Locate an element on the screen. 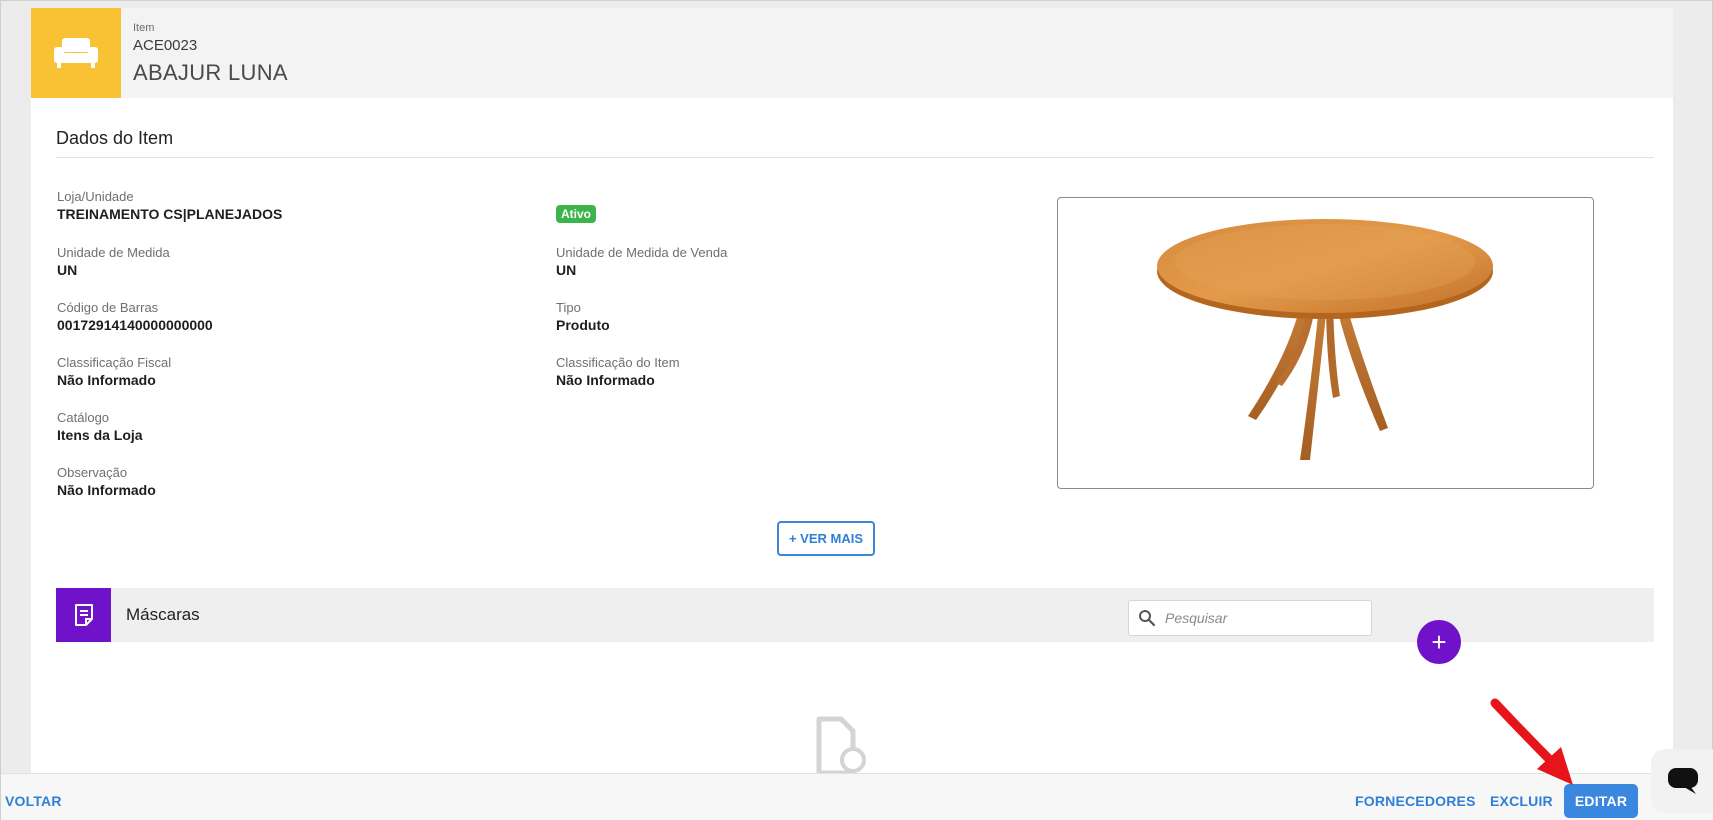  field-value: Produto is located at coordinates (583, 325).